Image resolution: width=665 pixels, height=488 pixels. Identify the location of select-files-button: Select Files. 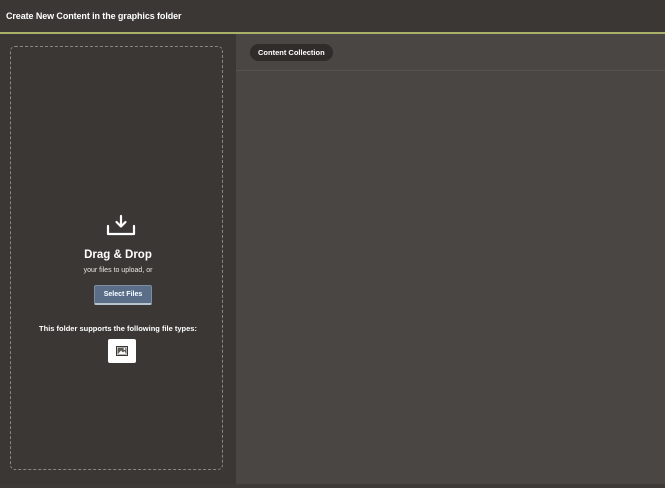
(123, 295).